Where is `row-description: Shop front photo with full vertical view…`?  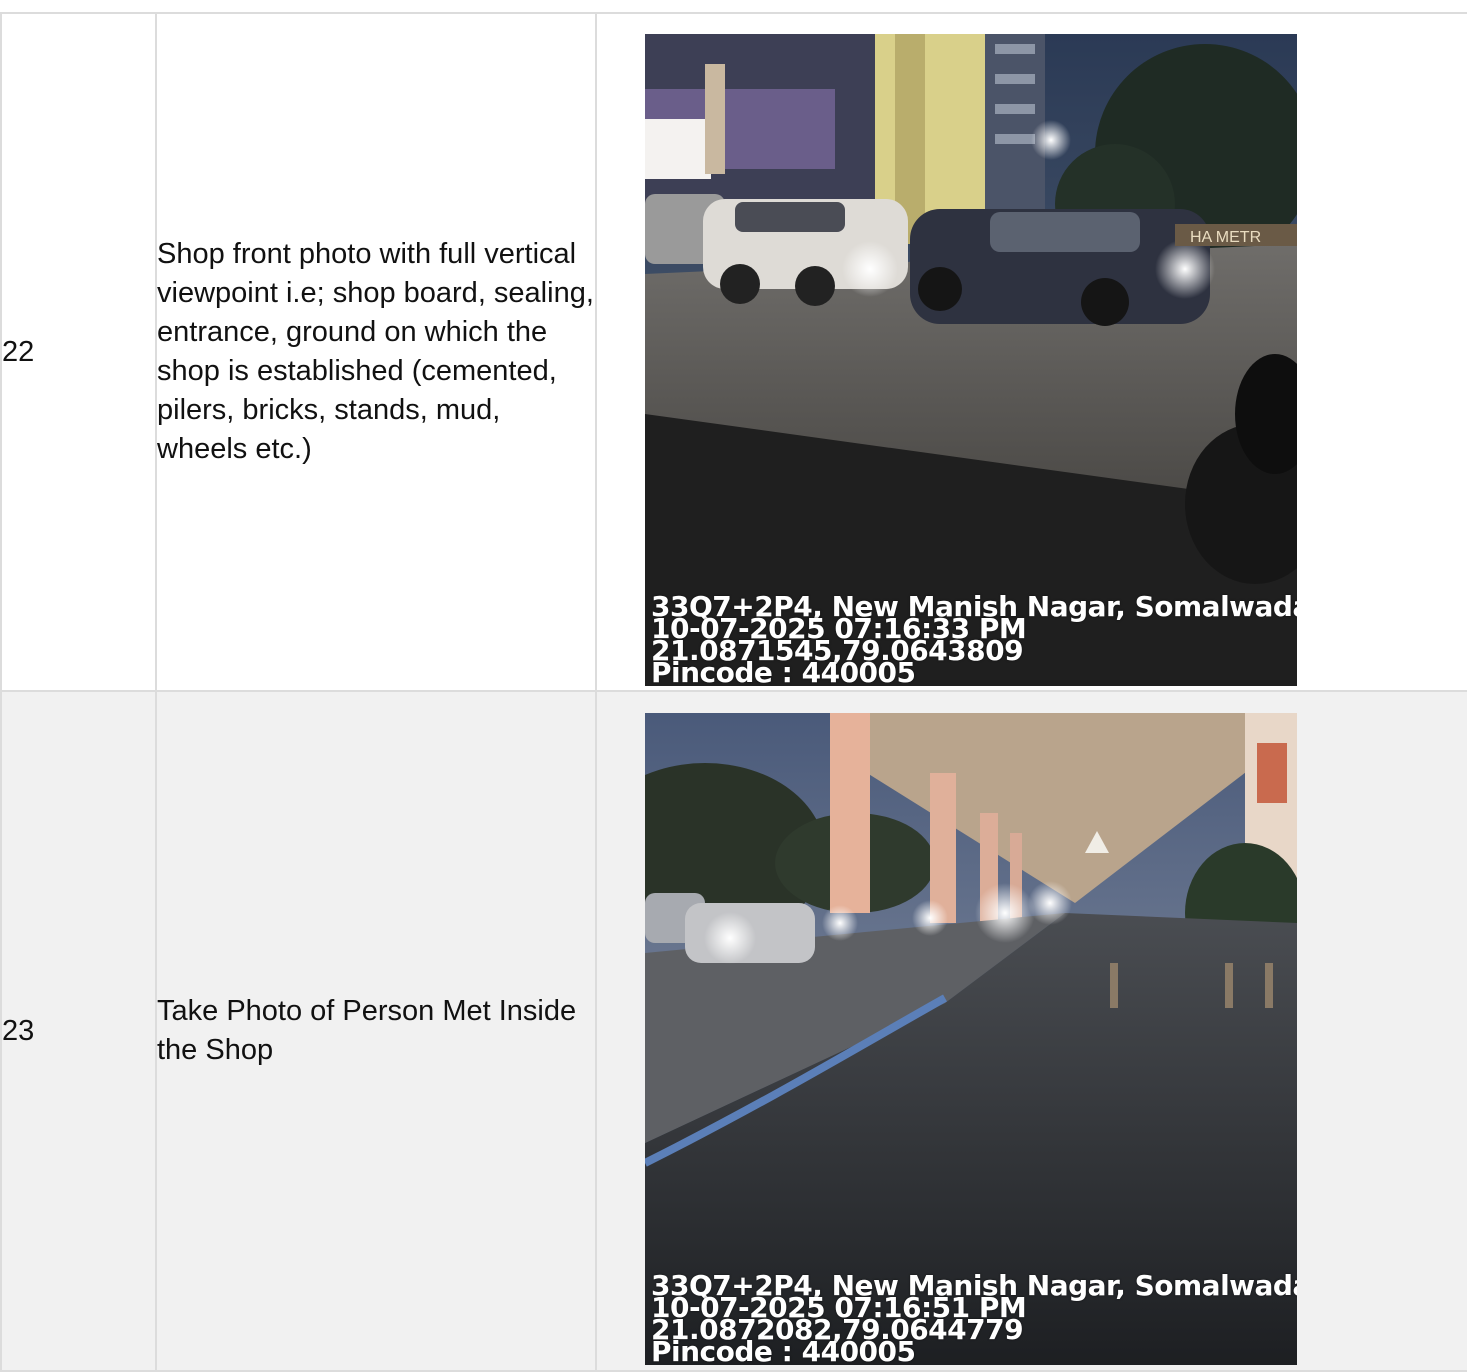
row-description: Shop front photo with full vertical view… is located at coordinates (376, 352).